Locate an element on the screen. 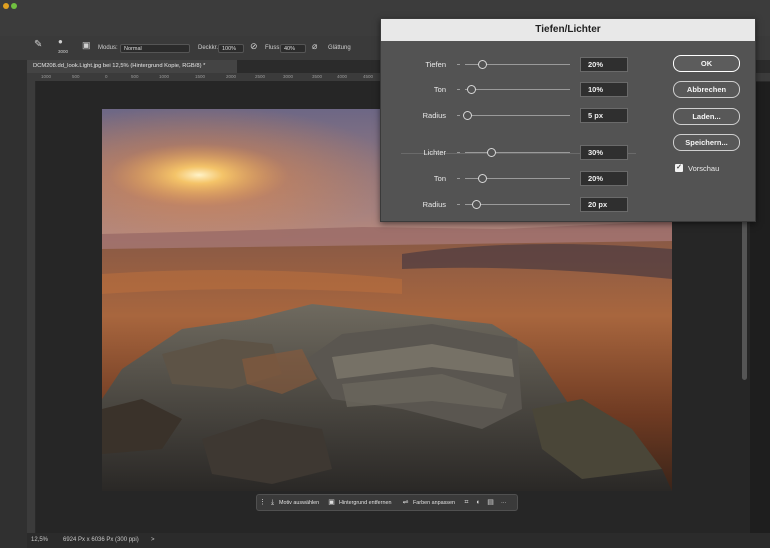 The image size is (770, 548). status-expand-icon: > is located at coordinates (153, 540).